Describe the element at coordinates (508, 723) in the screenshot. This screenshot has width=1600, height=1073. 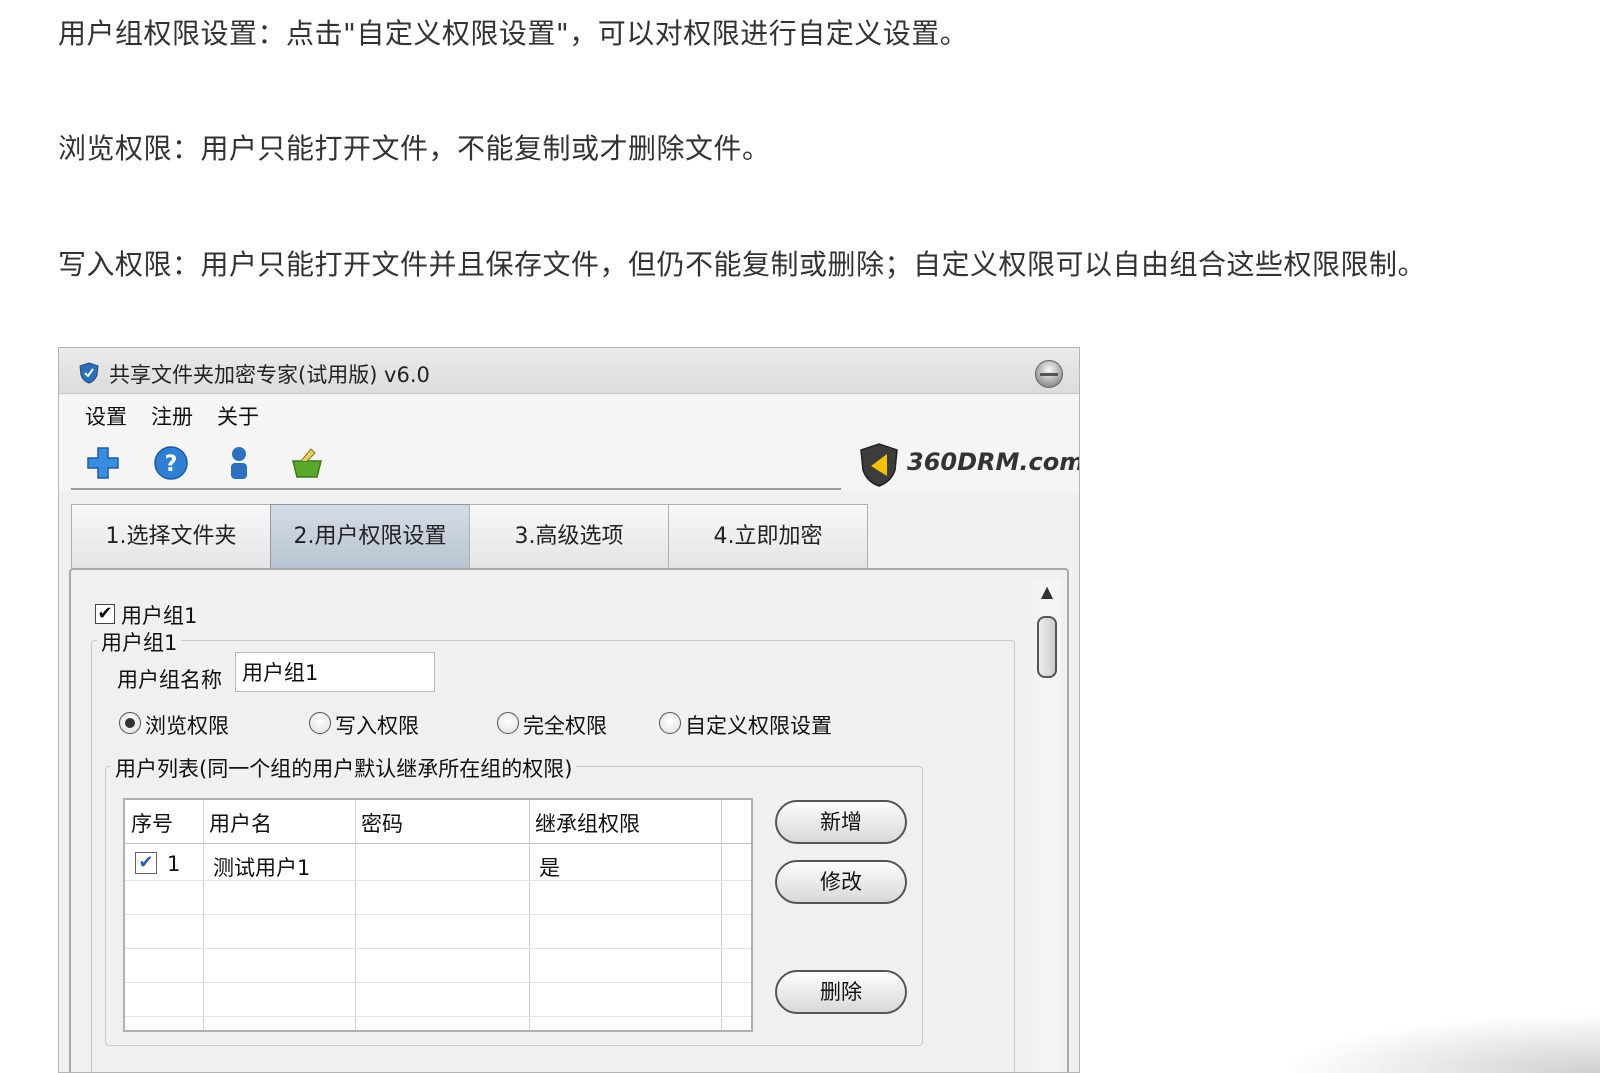
I see `radio-full-permission` at that location.